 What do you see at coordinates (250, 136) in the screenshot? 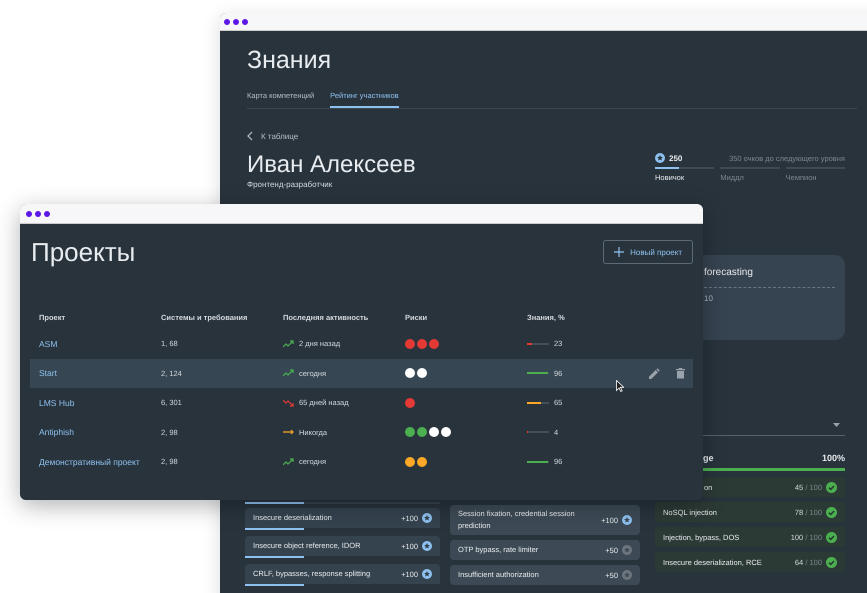
I see `chevron-left-icon` at bounding box center [250, 136].